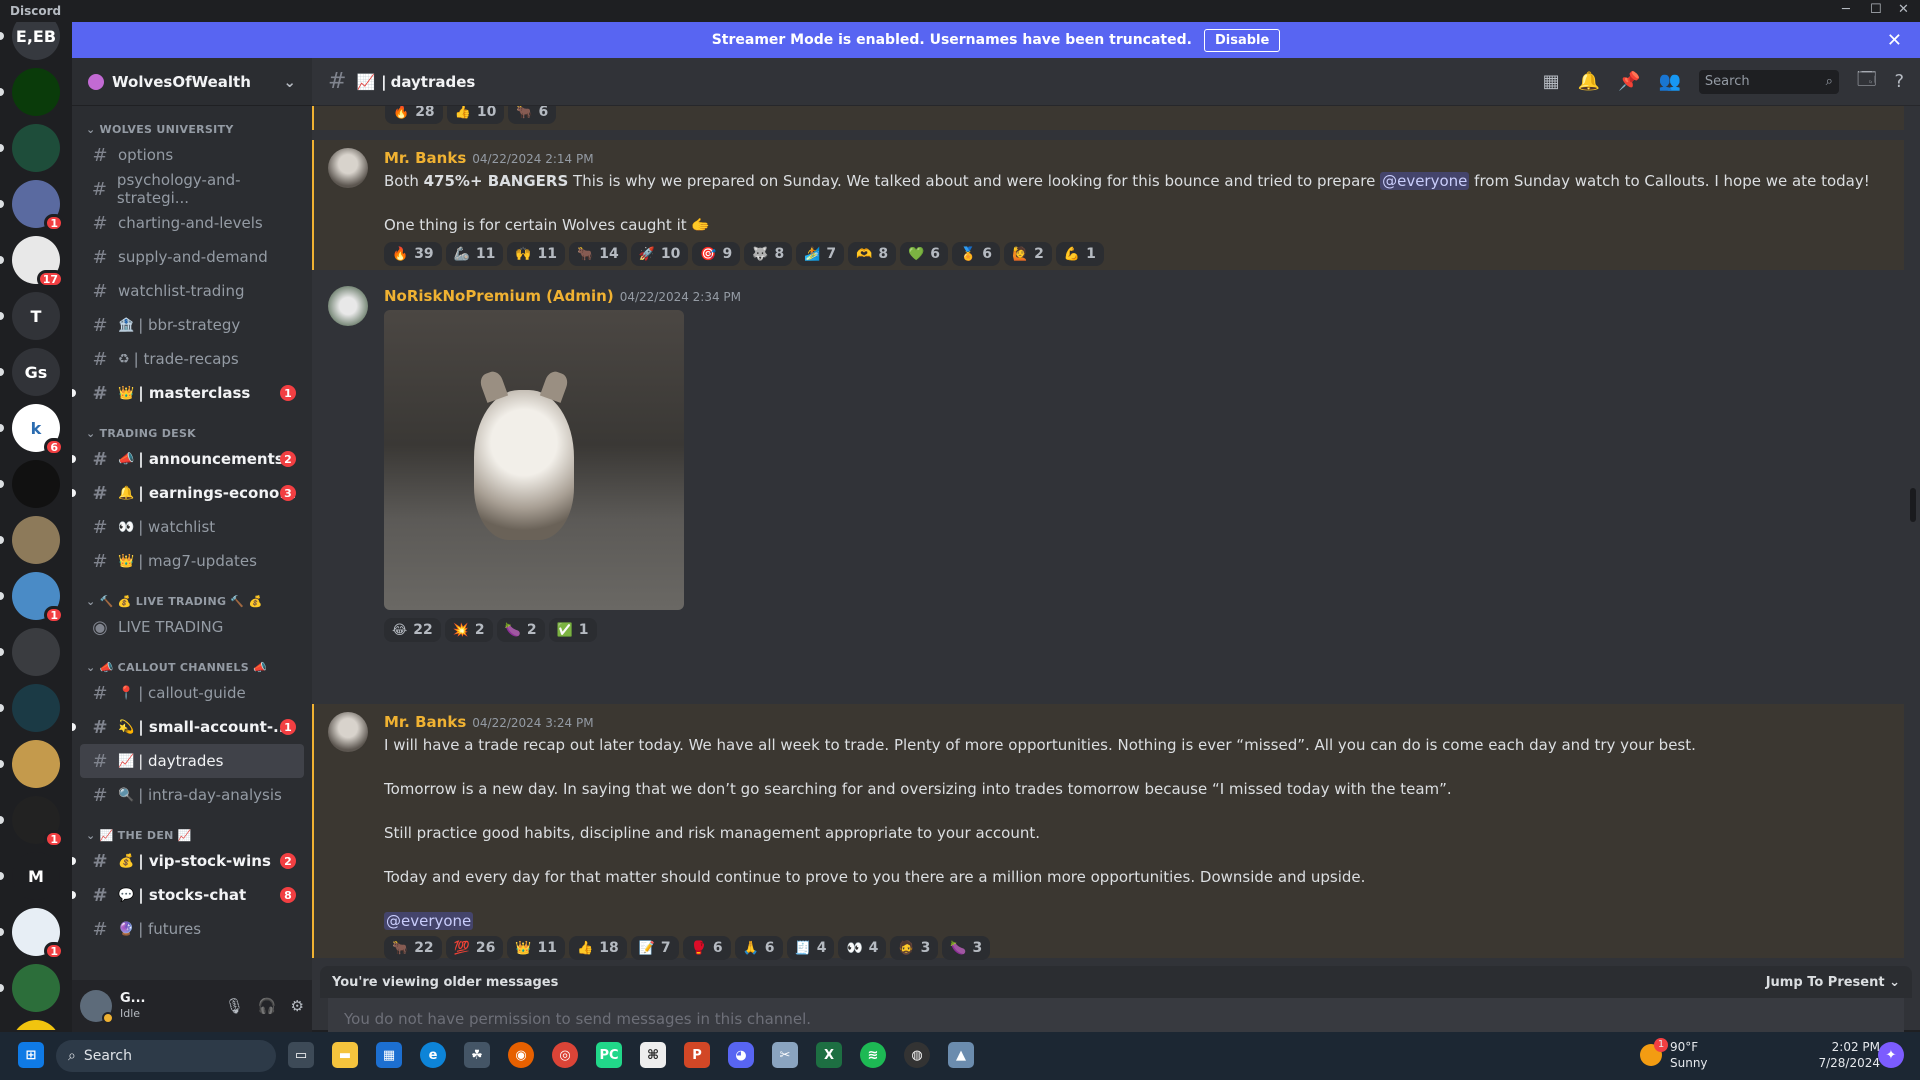  What do you see at coordinates (433, 1055) in the screenshot?
I see `edge-icon: e` at bounding box center [433, 1055].